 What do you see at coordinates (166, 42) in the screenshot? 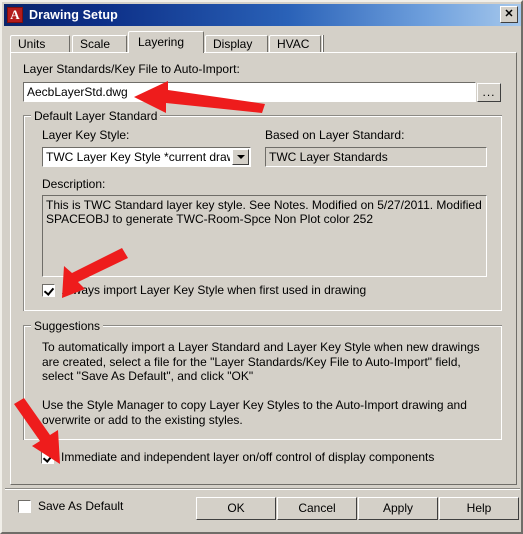
I see `tab-layering: Layering` at bounding box center [166, 42].